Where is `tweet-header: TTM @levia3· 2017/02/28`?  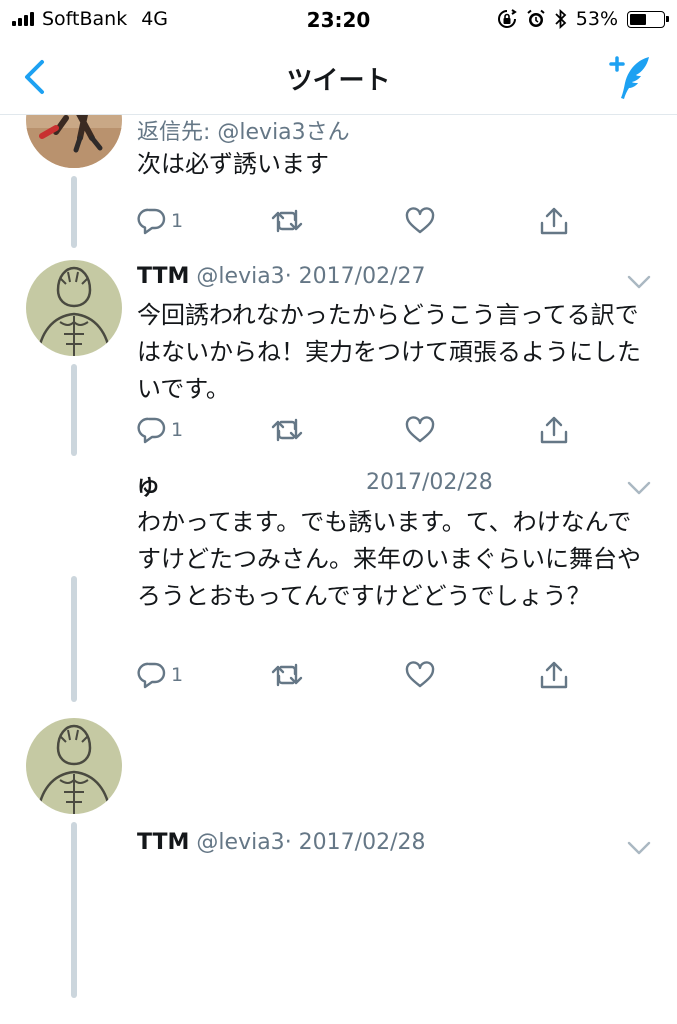
tweet-header: TTM @levia3· 2017/02/28 is located at coordinates (281, 842).